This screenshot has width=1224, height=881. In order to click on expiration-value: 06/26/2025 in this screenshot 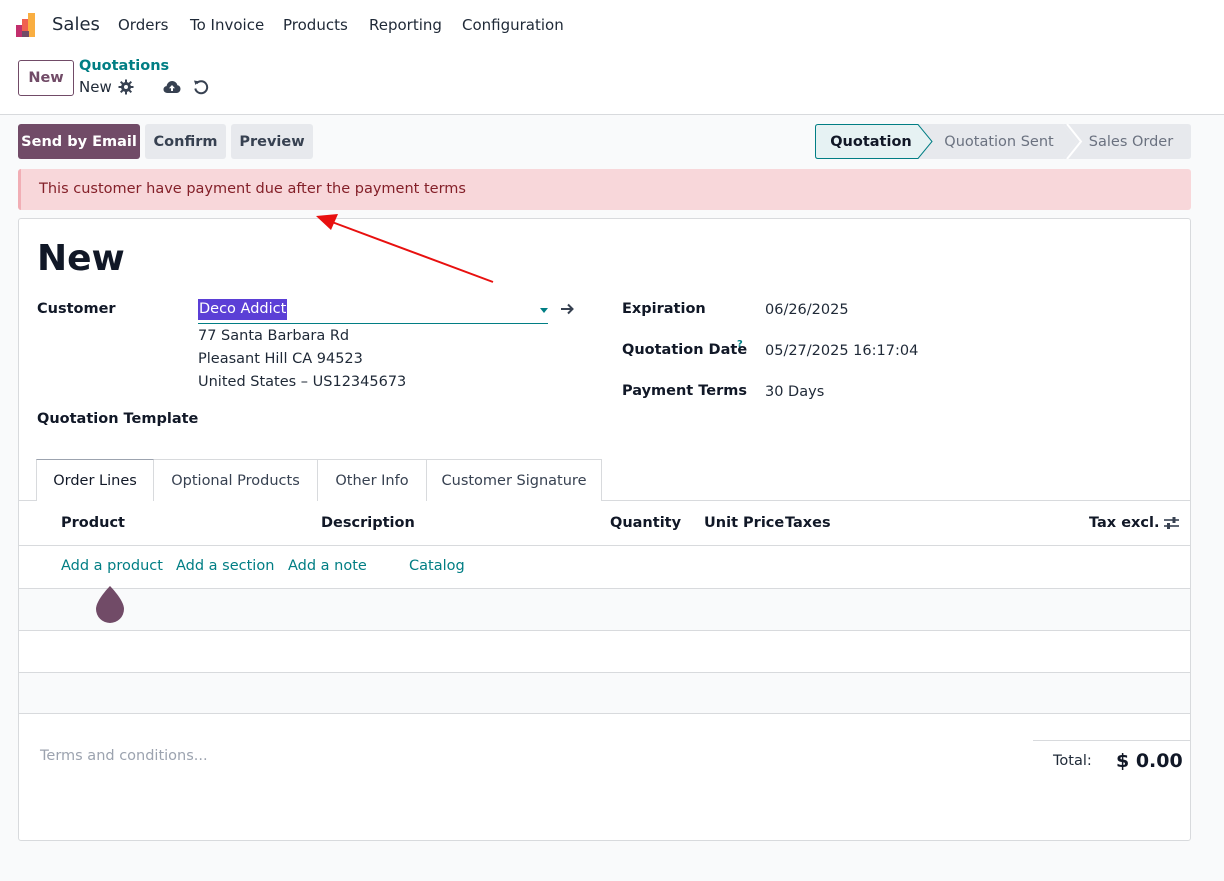, I will do `click(807, 310)`.